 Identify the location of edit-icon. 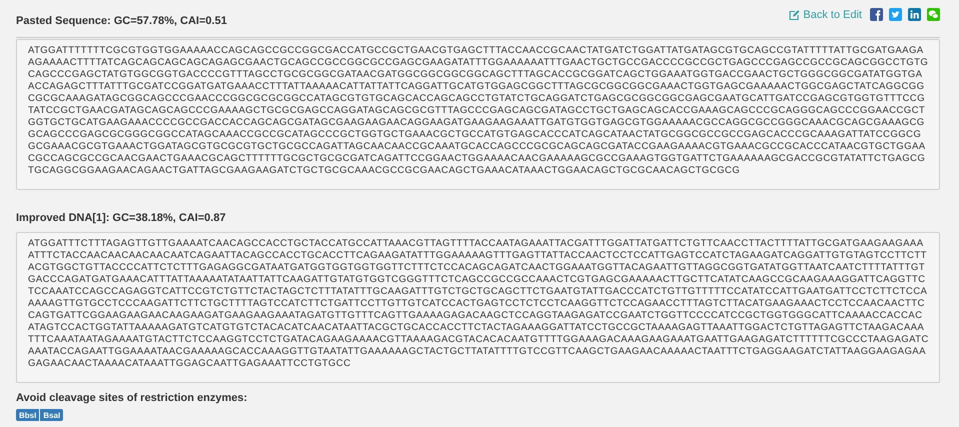
(794, 15).